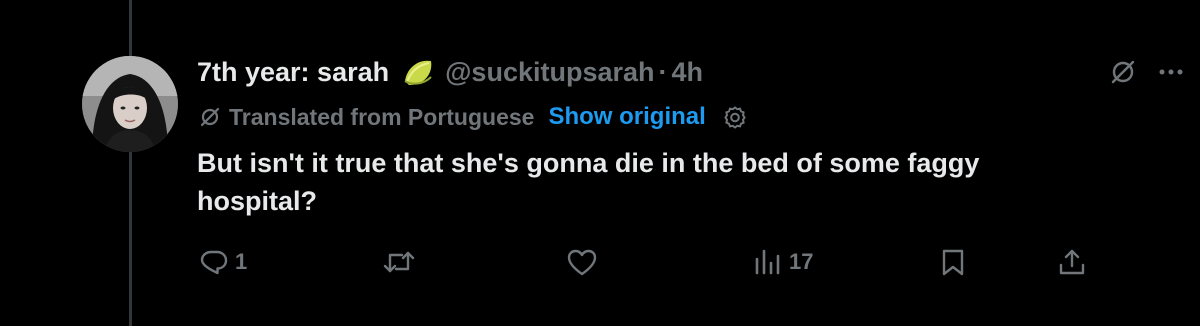 This screenshot has height=326, width=1200. I want to click on avatar-image, so click(130, 104).